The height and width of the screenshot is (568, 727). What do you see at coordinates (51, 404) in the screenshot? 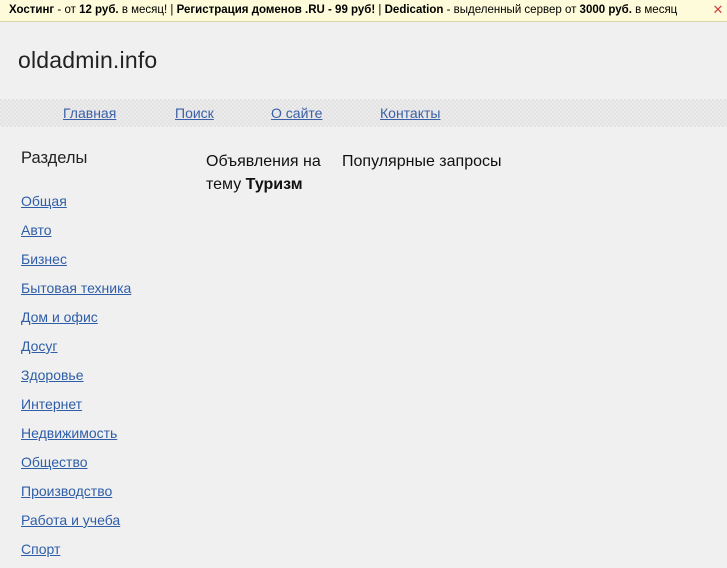
I see `sidebar-item-internet: Интернет` at bounding box center [51, 404].